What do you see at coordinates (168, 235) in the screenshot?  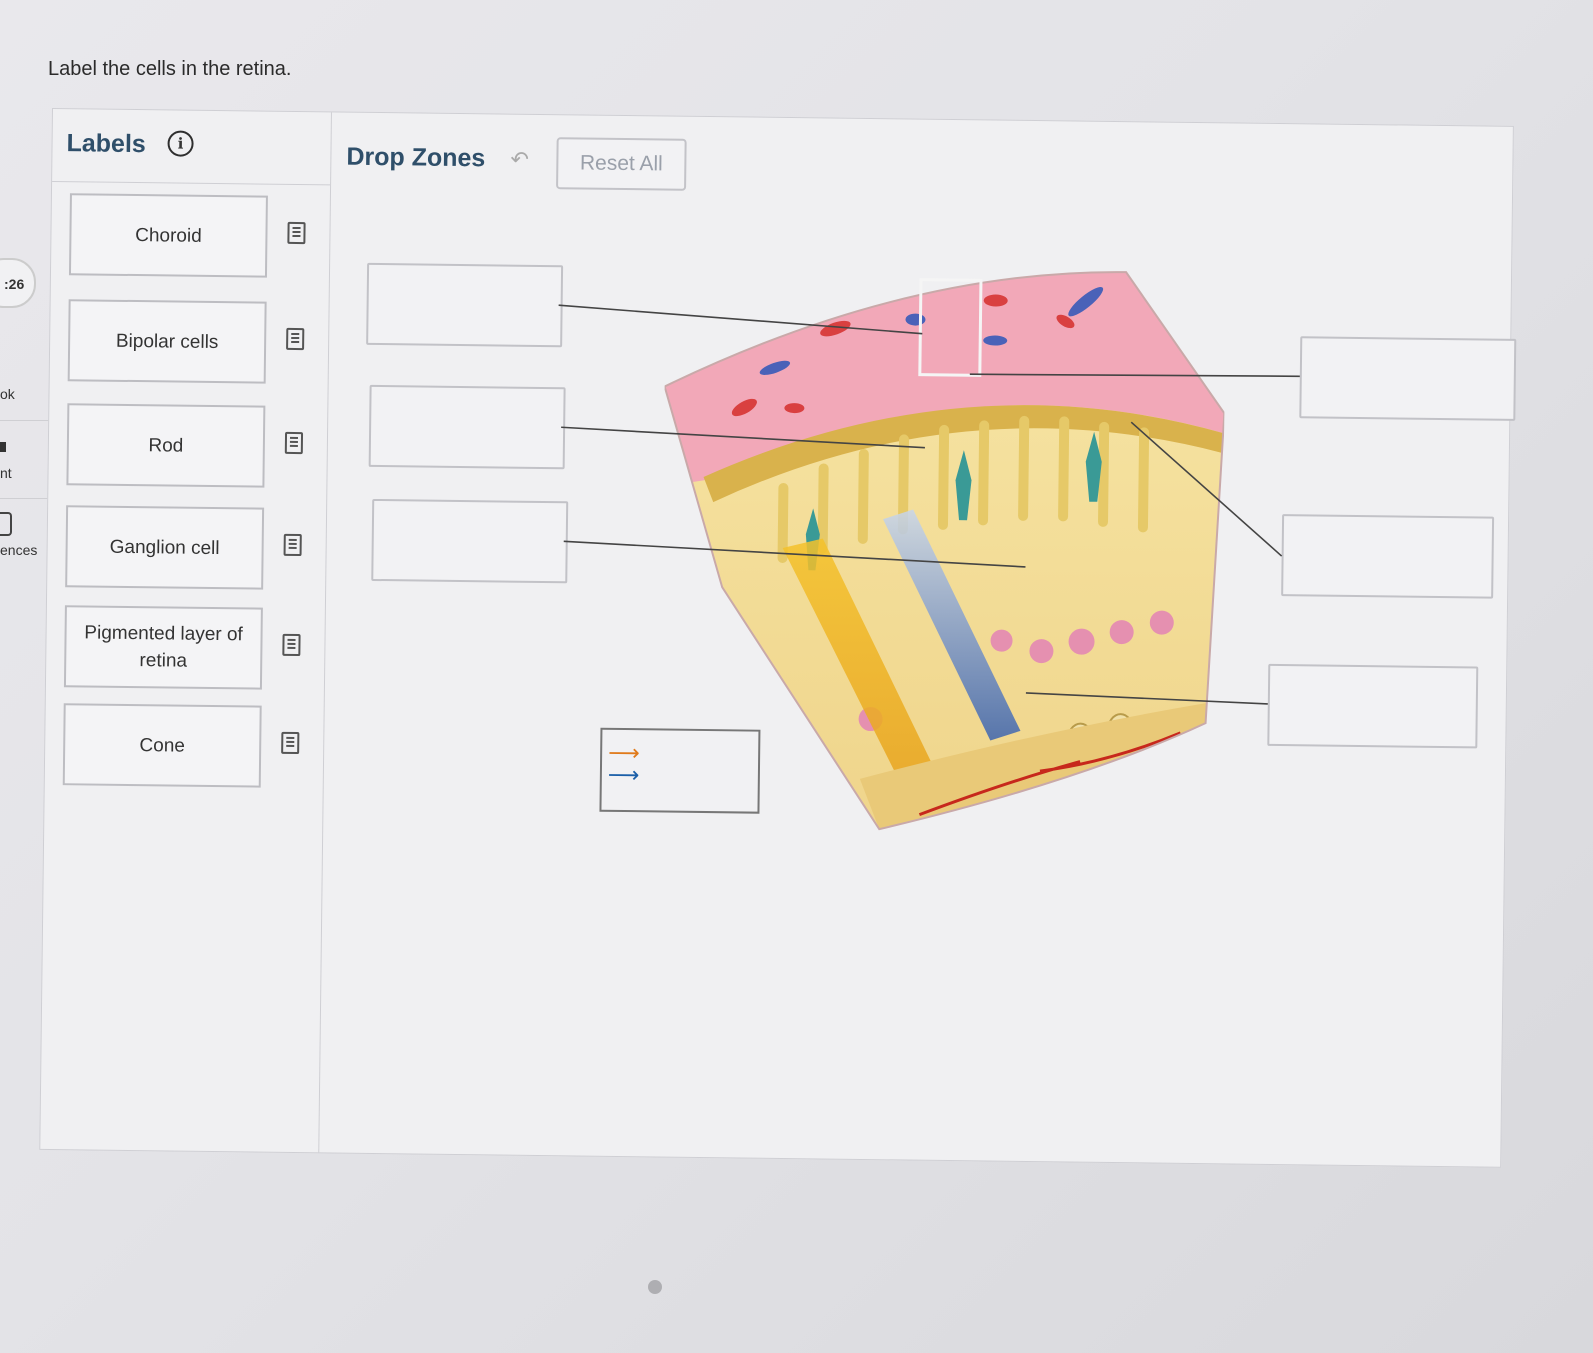 I see `label-choroid: Choroid` at bounding box center [168, 235].